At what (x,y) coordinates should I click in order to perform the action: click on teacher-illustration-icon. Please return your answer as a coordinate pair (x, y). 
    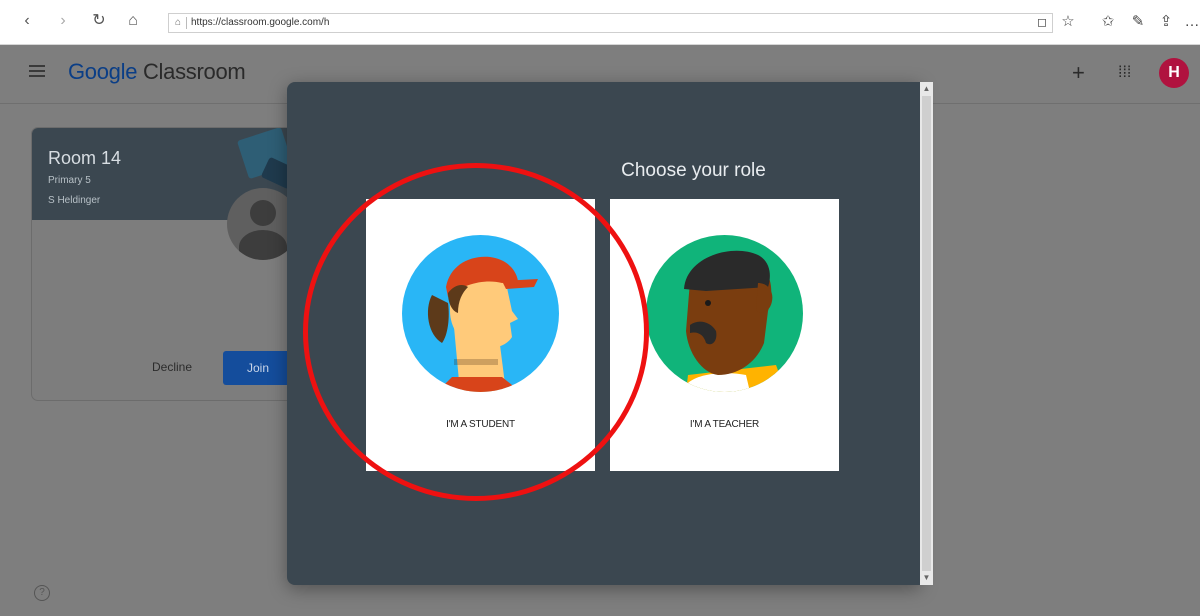
    Looking at the image, I should click on (724, 313).